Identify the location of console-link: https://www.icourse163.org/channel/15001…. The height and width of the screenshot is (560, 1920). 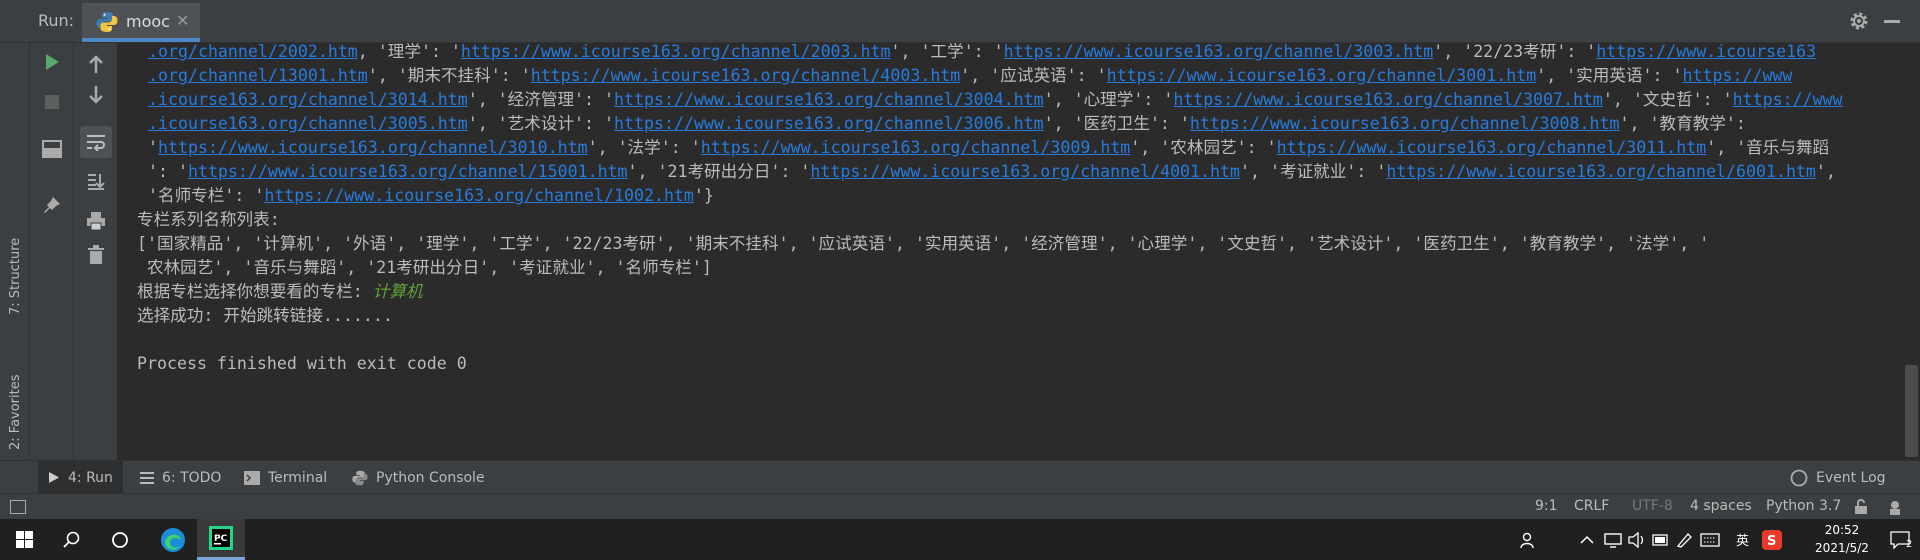
(408, 171).